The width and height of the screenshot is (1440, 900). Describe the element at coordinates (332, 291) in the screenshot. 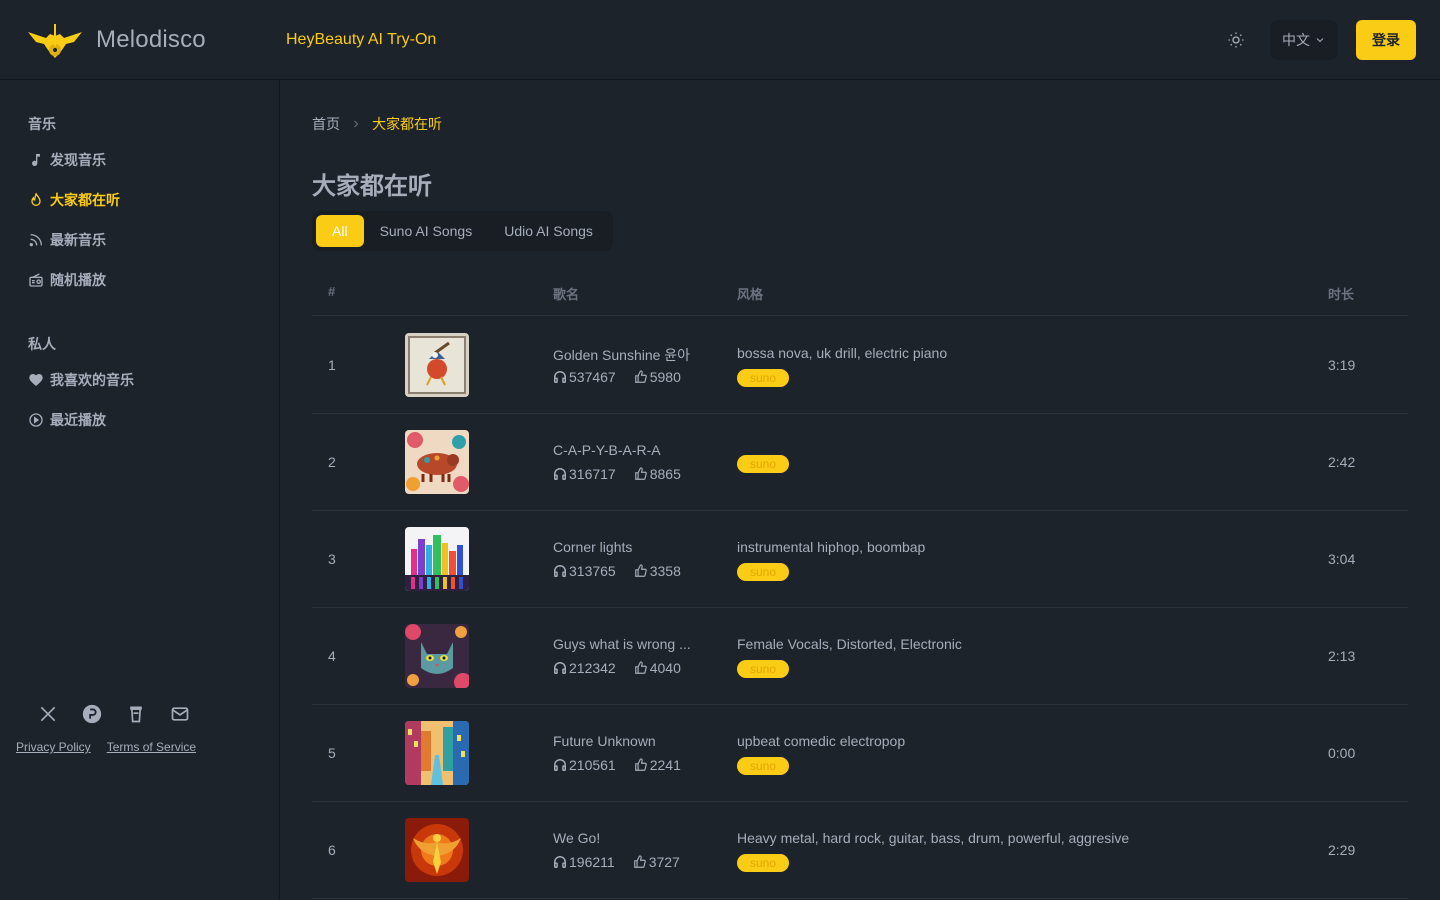

I see `header-index: #` at that location.